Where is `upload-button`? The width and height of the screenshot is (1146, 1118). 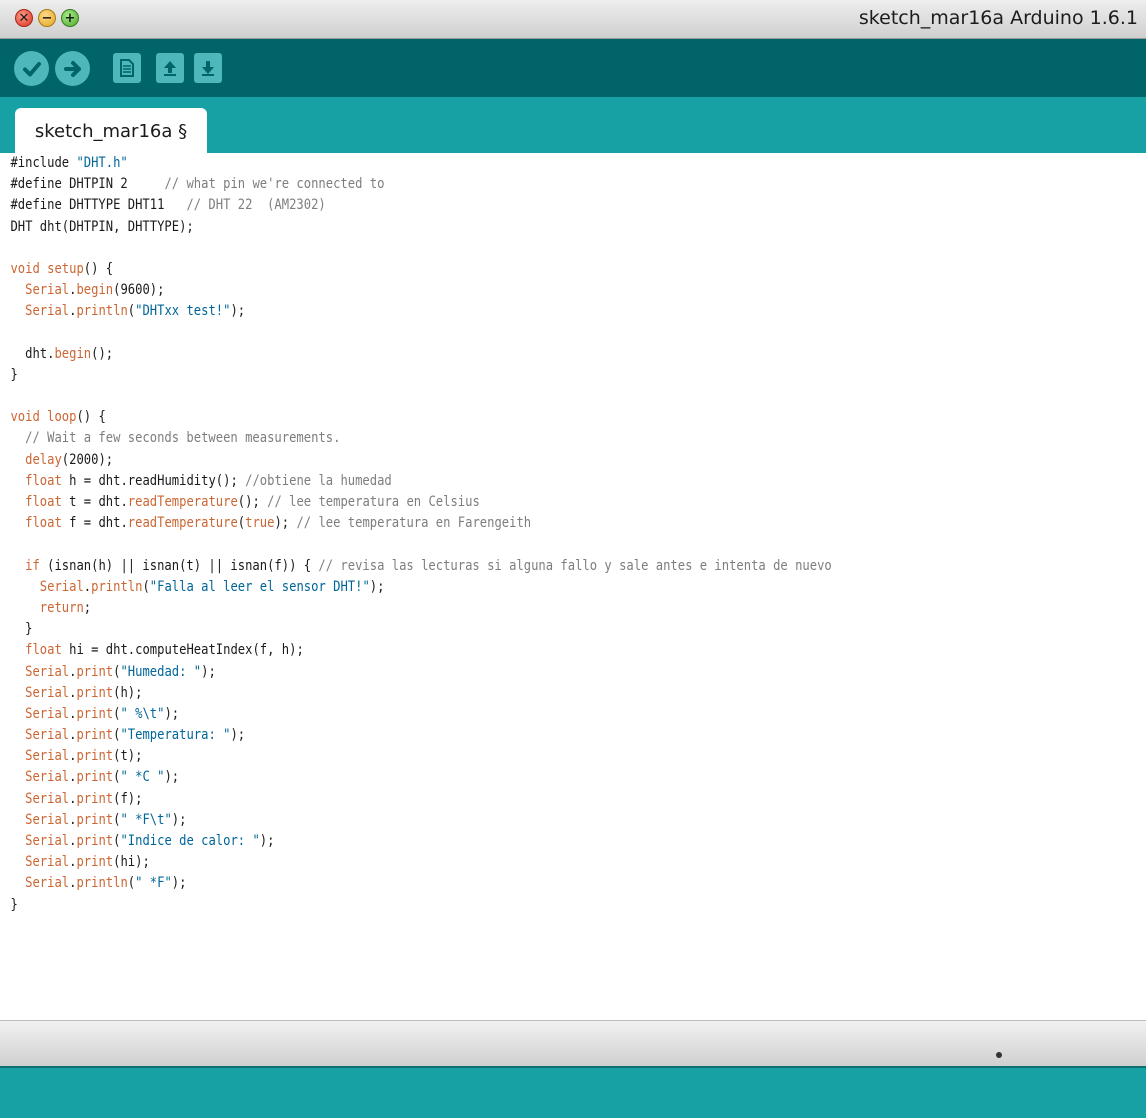 upload-button is located at coordinates (72, 68).